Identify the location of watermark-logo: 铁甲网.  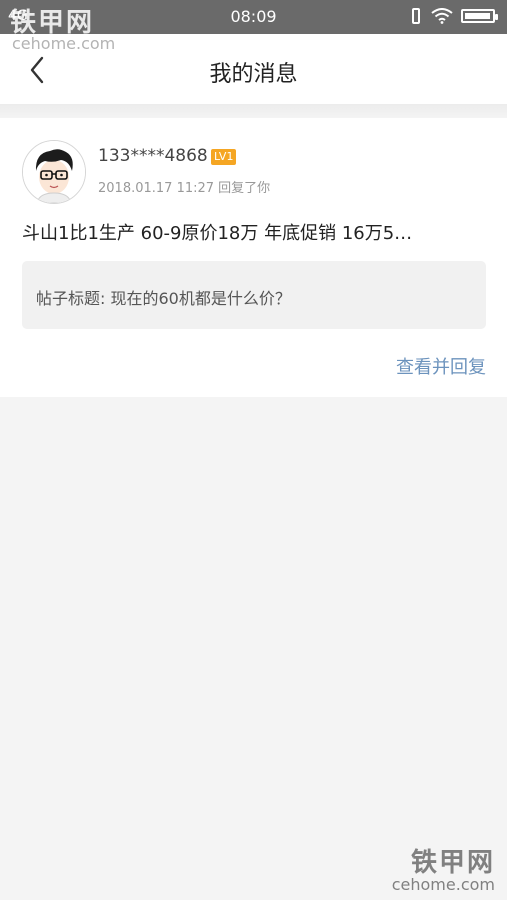
(452, 863).